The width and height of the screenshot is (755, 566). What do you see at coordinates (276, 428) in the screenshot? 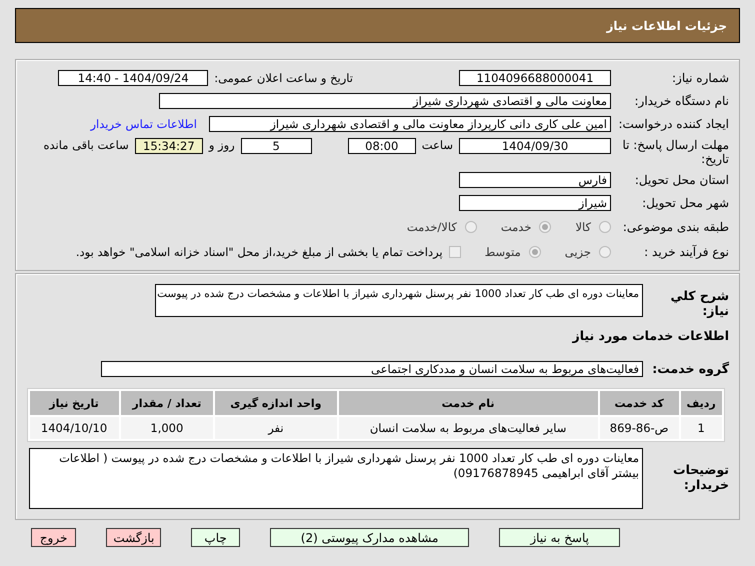
I see `table-cell: نفر` at bounding box center [276, 428].